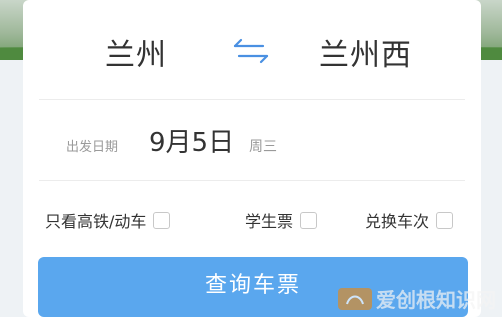 The image size is (502, 317). What do you see at coordinates (96, 221) in the screenshot?
I see `option-high-speed-only-label: 只看高铁/动车` at bounding box center [96, 221].